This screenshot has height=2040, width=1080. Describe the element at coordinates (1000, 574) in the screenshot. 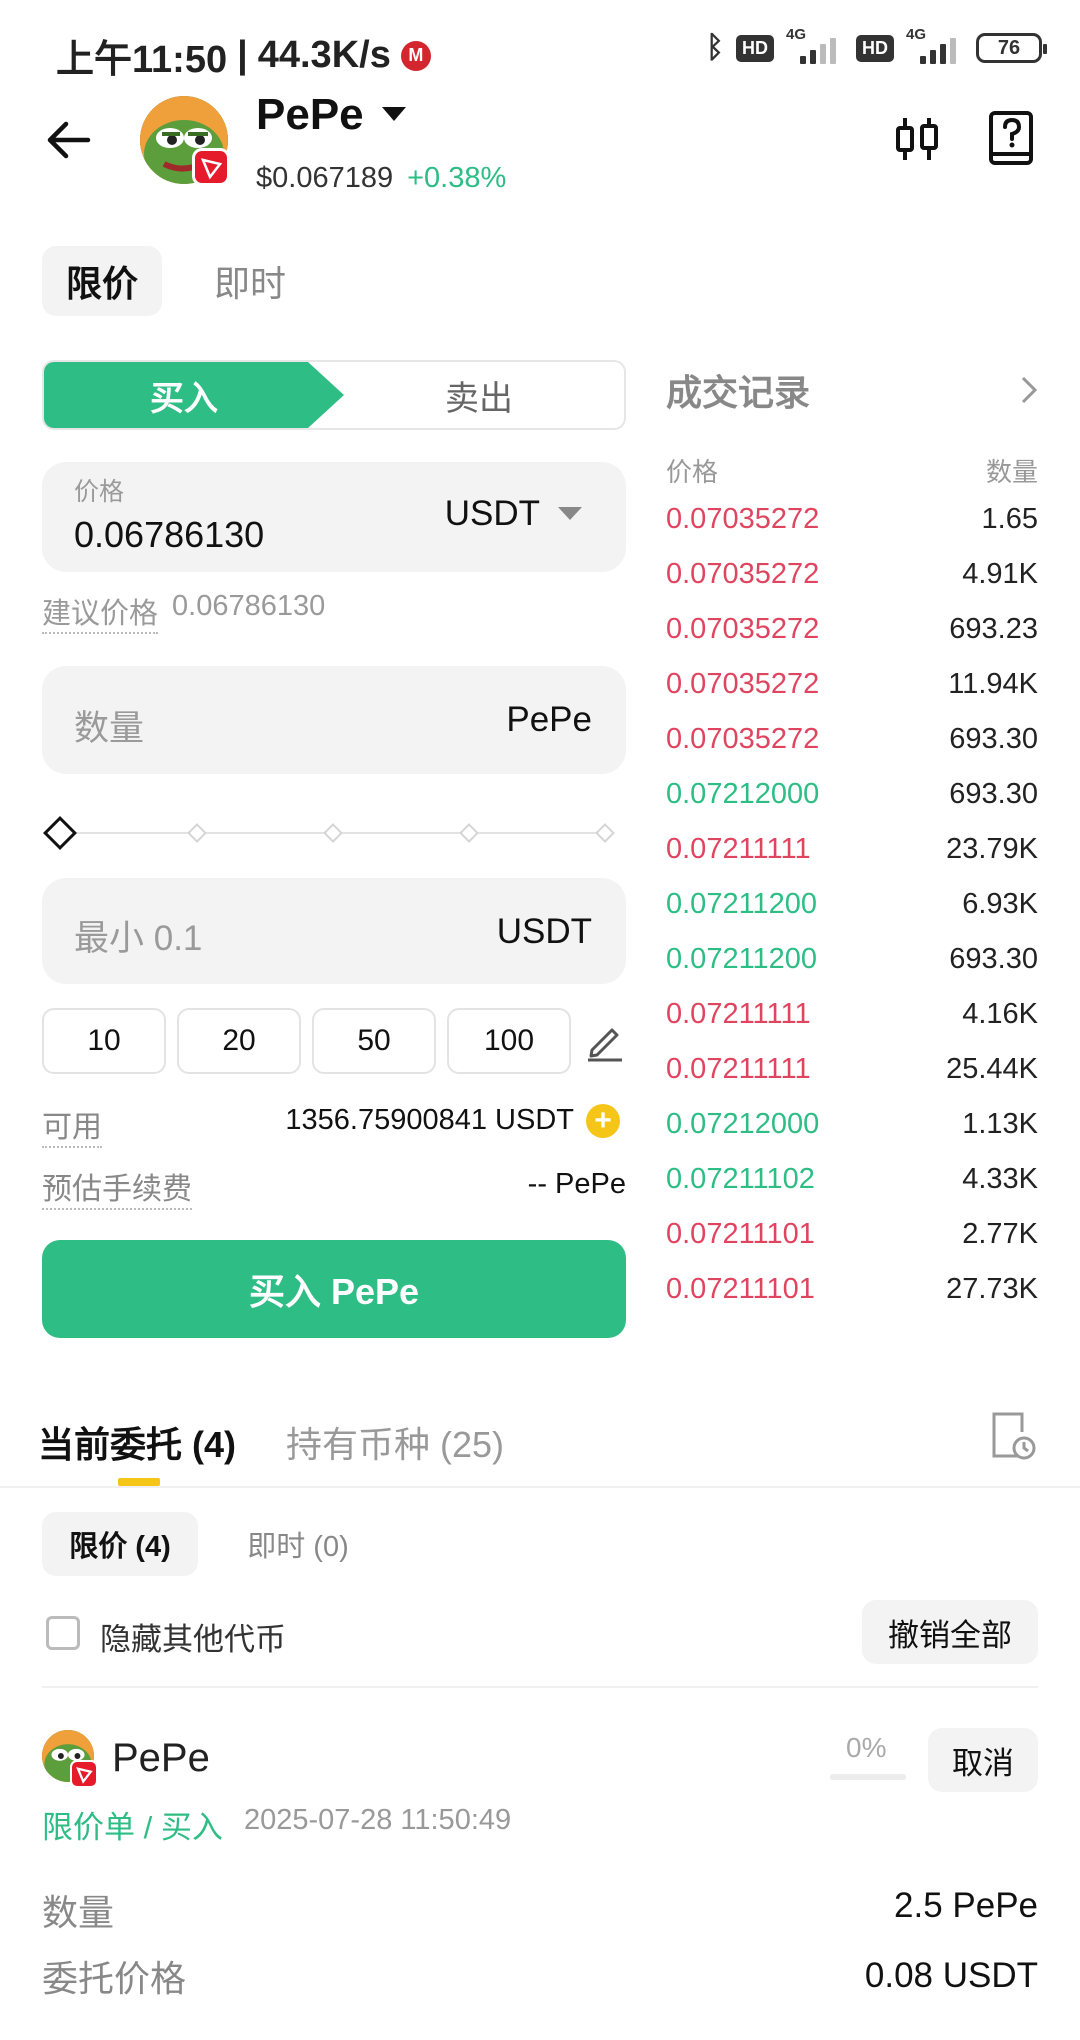

I see `trade-quantity: 4.91K` at that location.